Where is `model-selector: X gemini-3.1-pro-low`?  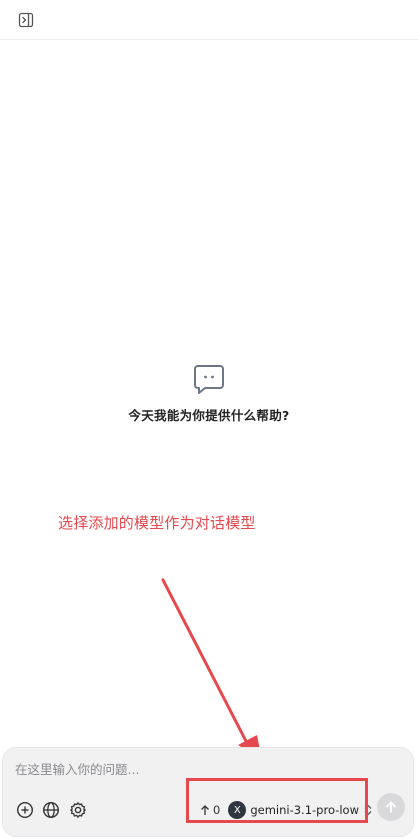
model-selector: X gemini-3.1-pro-low is located at coordinates (300, 810).